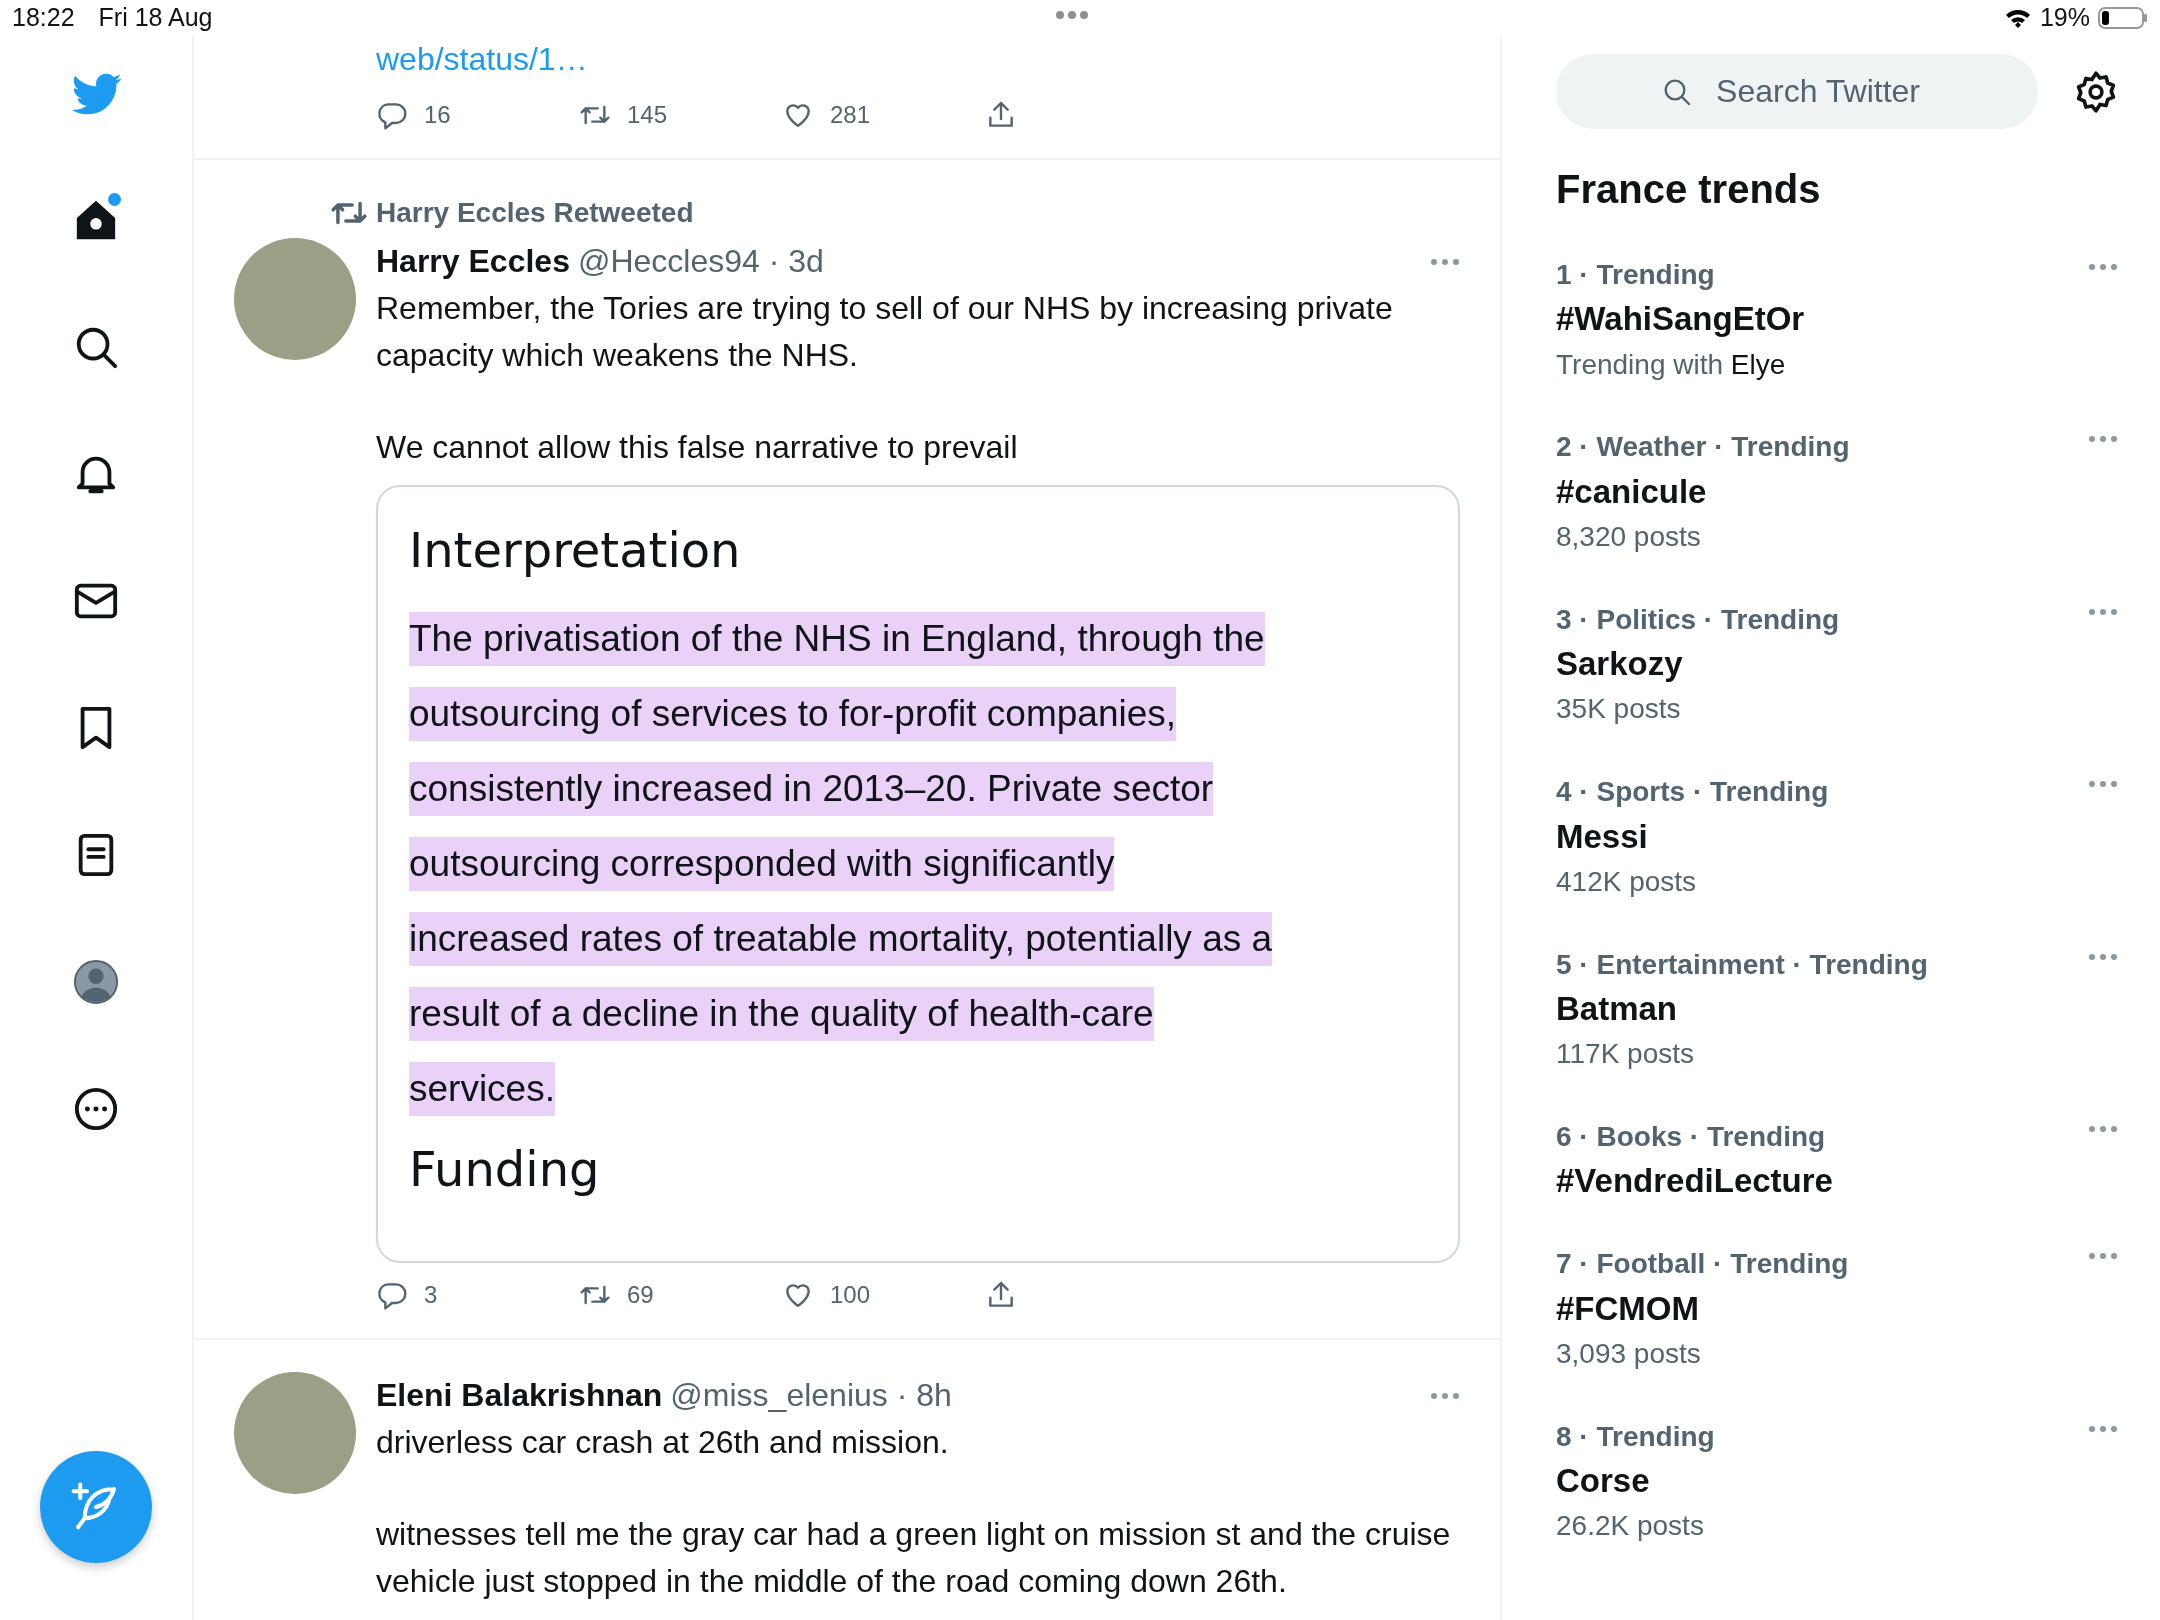 Image resolution: width=2160 pixels, height=1620 pixels. What do you see at coordinates (96, 1507) in the screenshot?
I see `compose-button` at bounding box center [96, 1507].